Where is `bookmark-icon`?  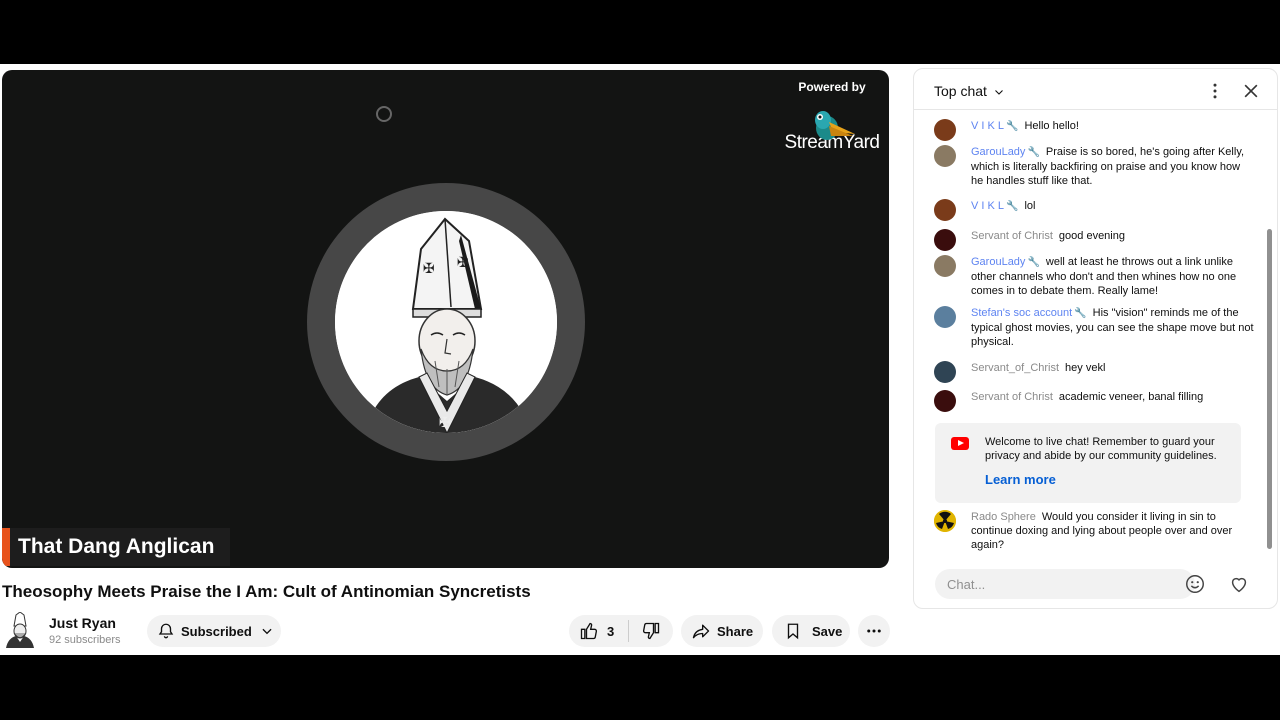 bookmark-icon is located at coordinates (793, 631).